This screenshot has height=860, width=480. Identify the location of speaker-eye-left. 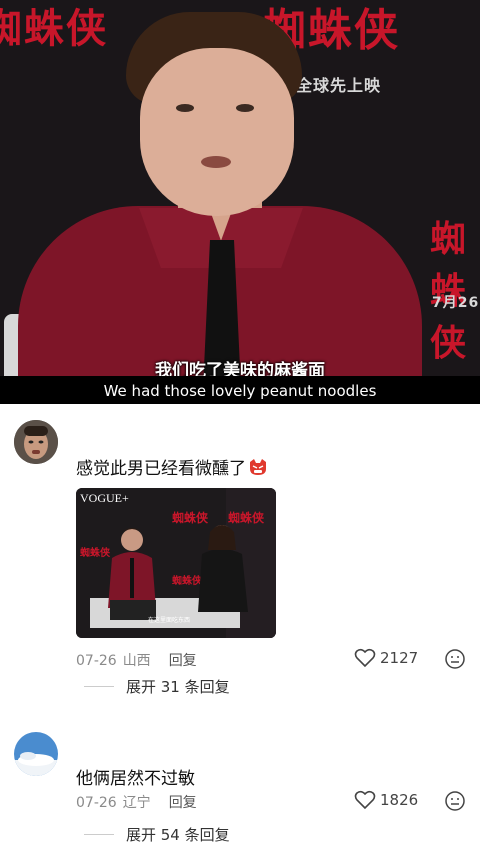
(185, 108).